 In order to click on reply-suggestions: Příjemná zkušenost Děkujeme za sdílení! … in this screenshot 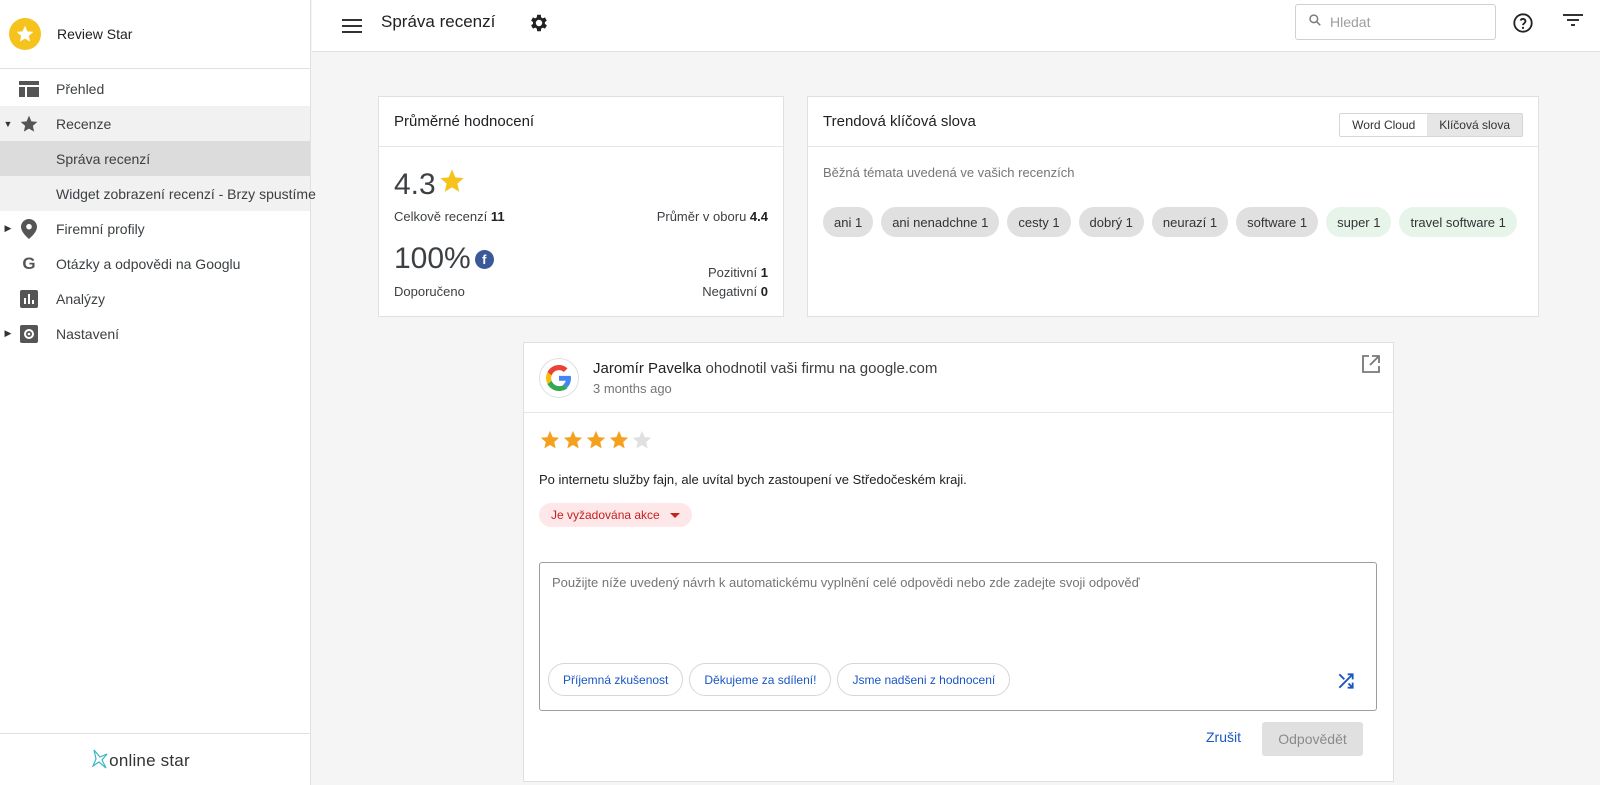, I will do `click(779, 679)`.